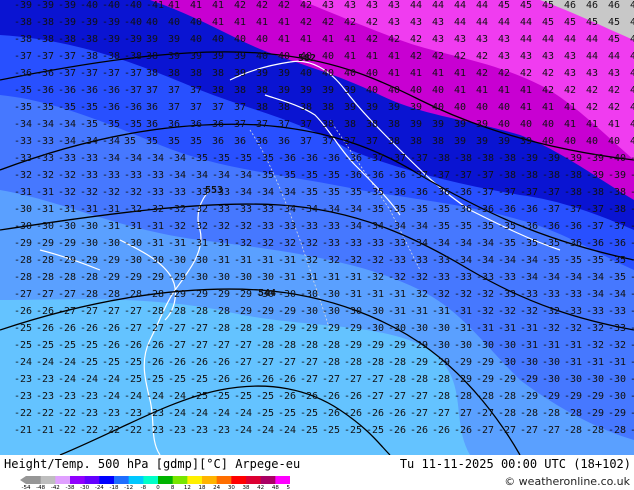  I want to click on height-contour-label: 582, so click(307, 58).